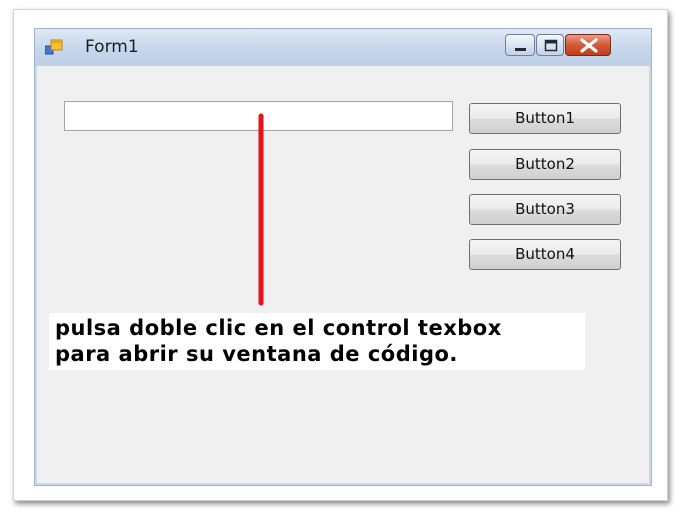 Image resolution: width=683 pixels, height=520 pixels. Describe the element at coordinates (343, 47) in the screenshot. I see `title-bar: Form1` at that location.